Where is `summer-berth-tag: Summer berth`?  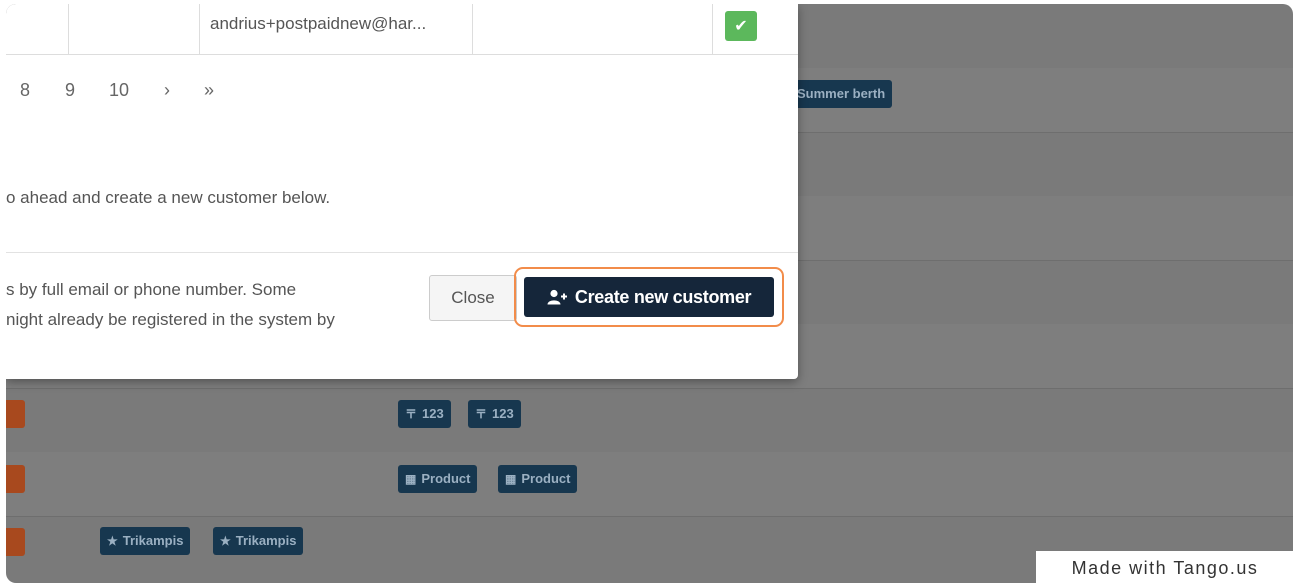
summer-berth-tag: Summer berth is located at coordinates (841, 94).